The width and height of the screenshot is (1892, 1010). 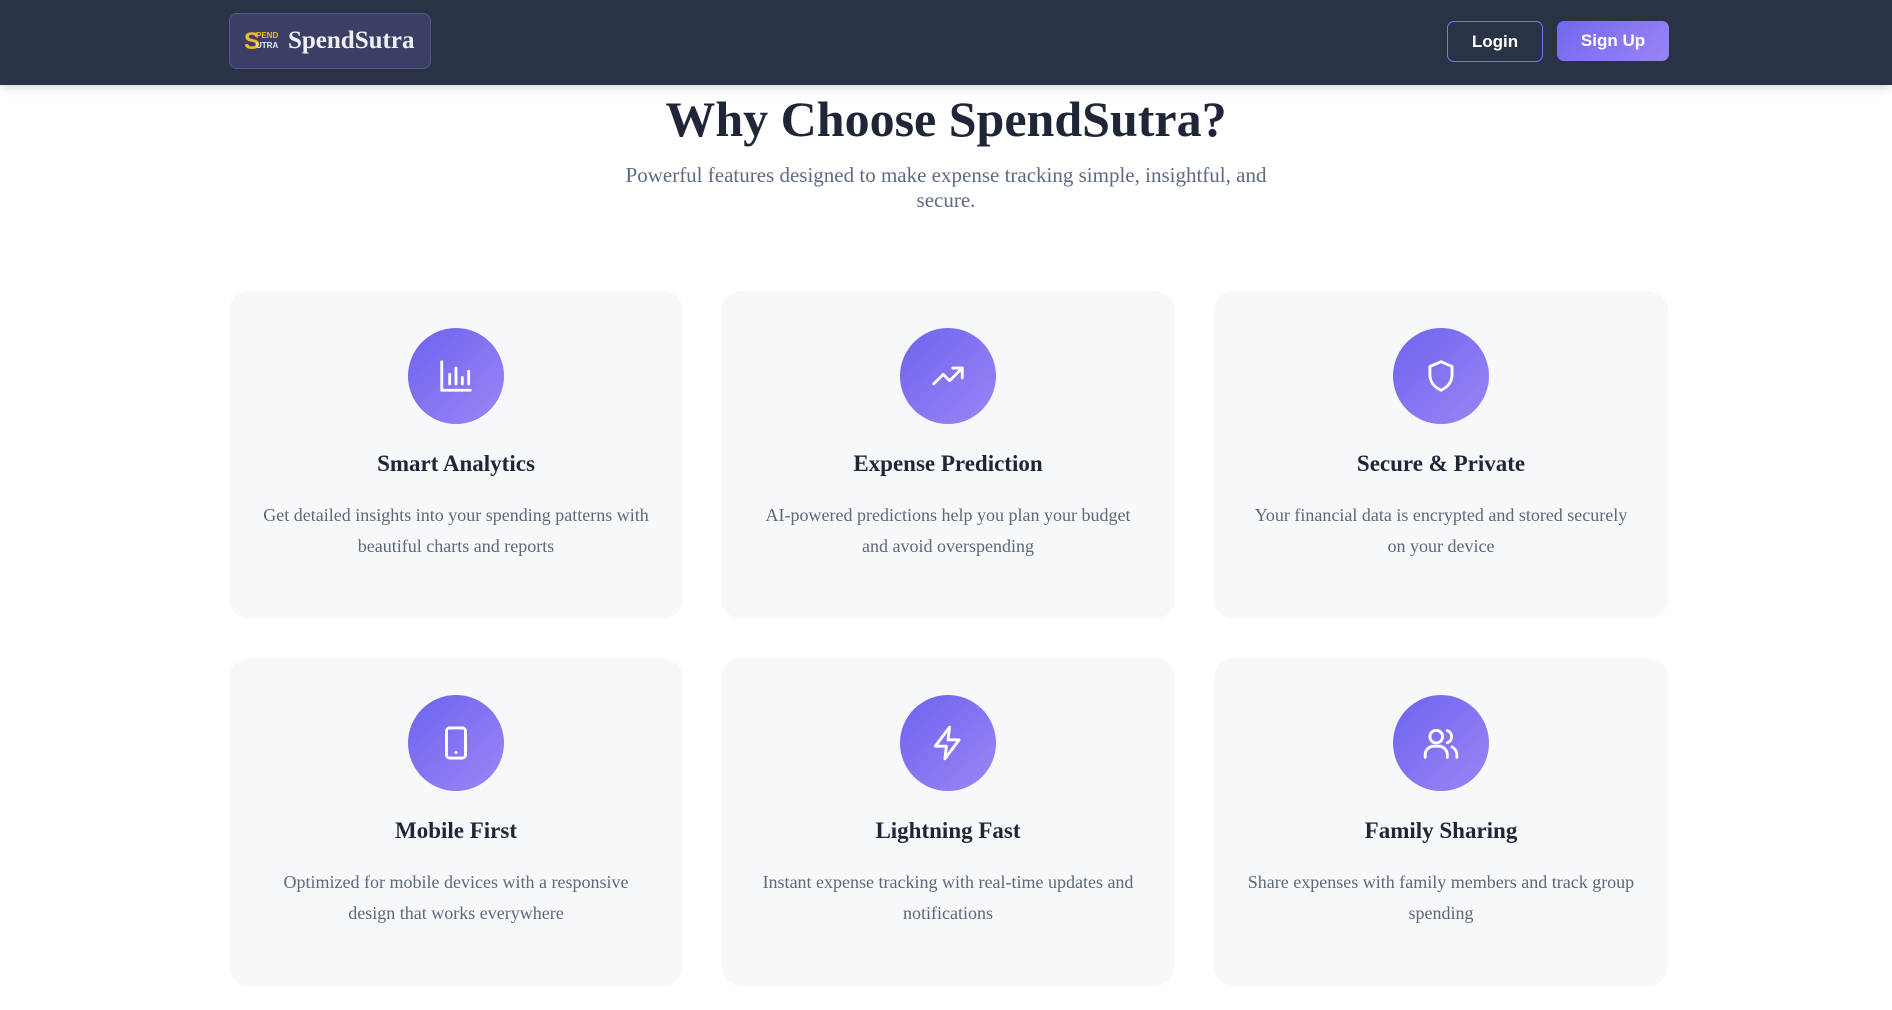 I want to click on card-title: Lightning Fast, so click(x=948, y=830).